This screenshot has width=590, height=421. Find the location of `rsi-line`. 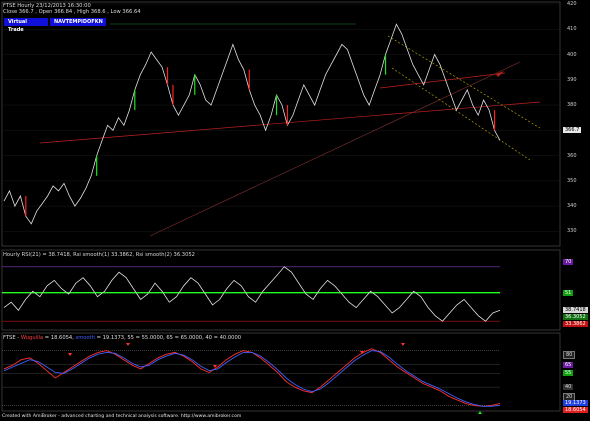

rsi-line is located at coordinates (252, 294).